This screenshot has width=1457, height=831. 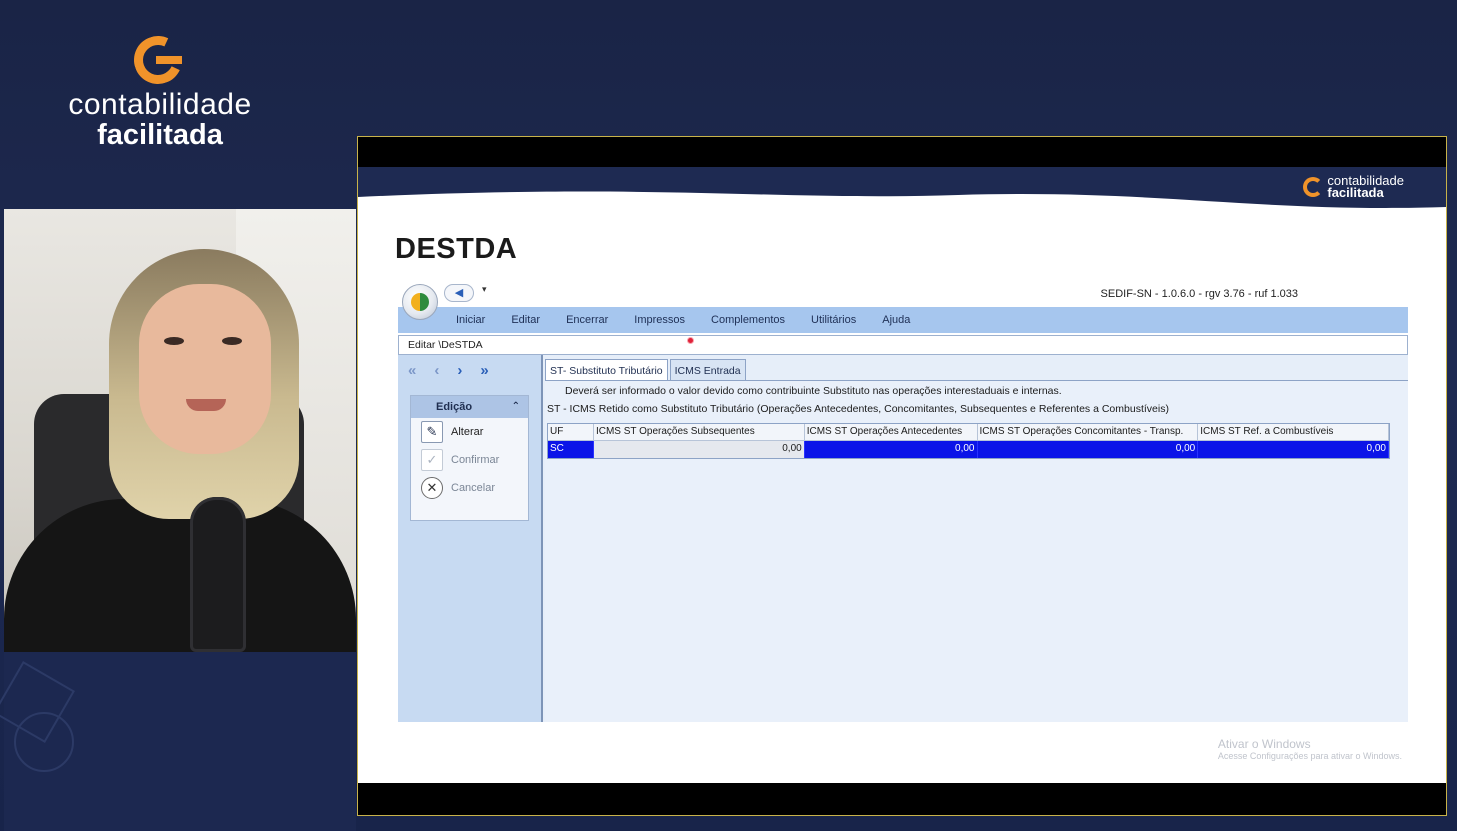 I want to click on menu-editar: Editar, so click(x=525, y=320).